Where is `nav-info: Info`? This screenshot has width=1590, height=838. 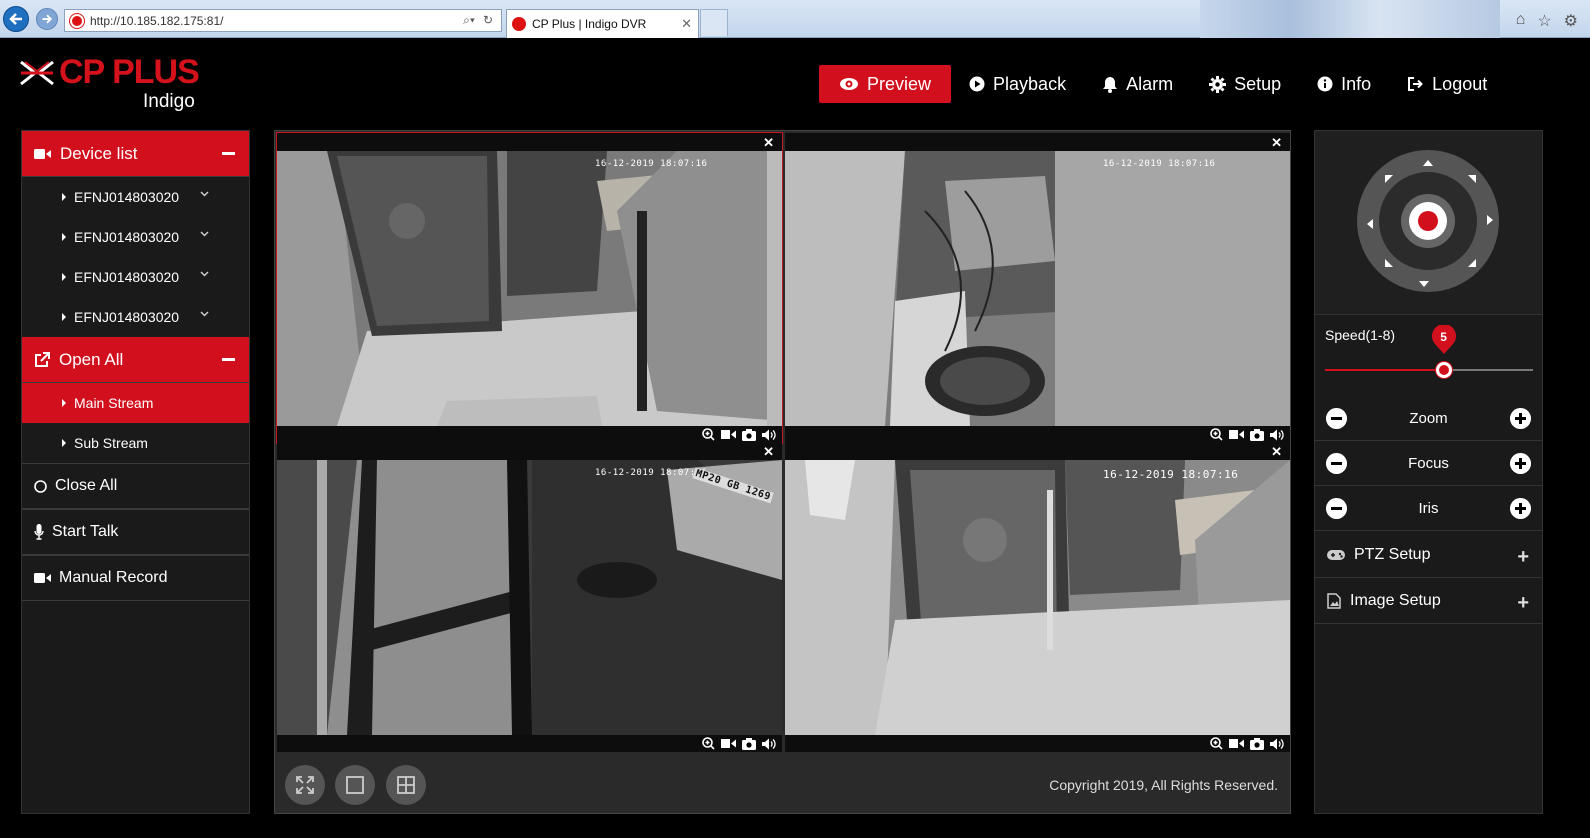
nav-info: Info is located at coordinates (1344, 84).